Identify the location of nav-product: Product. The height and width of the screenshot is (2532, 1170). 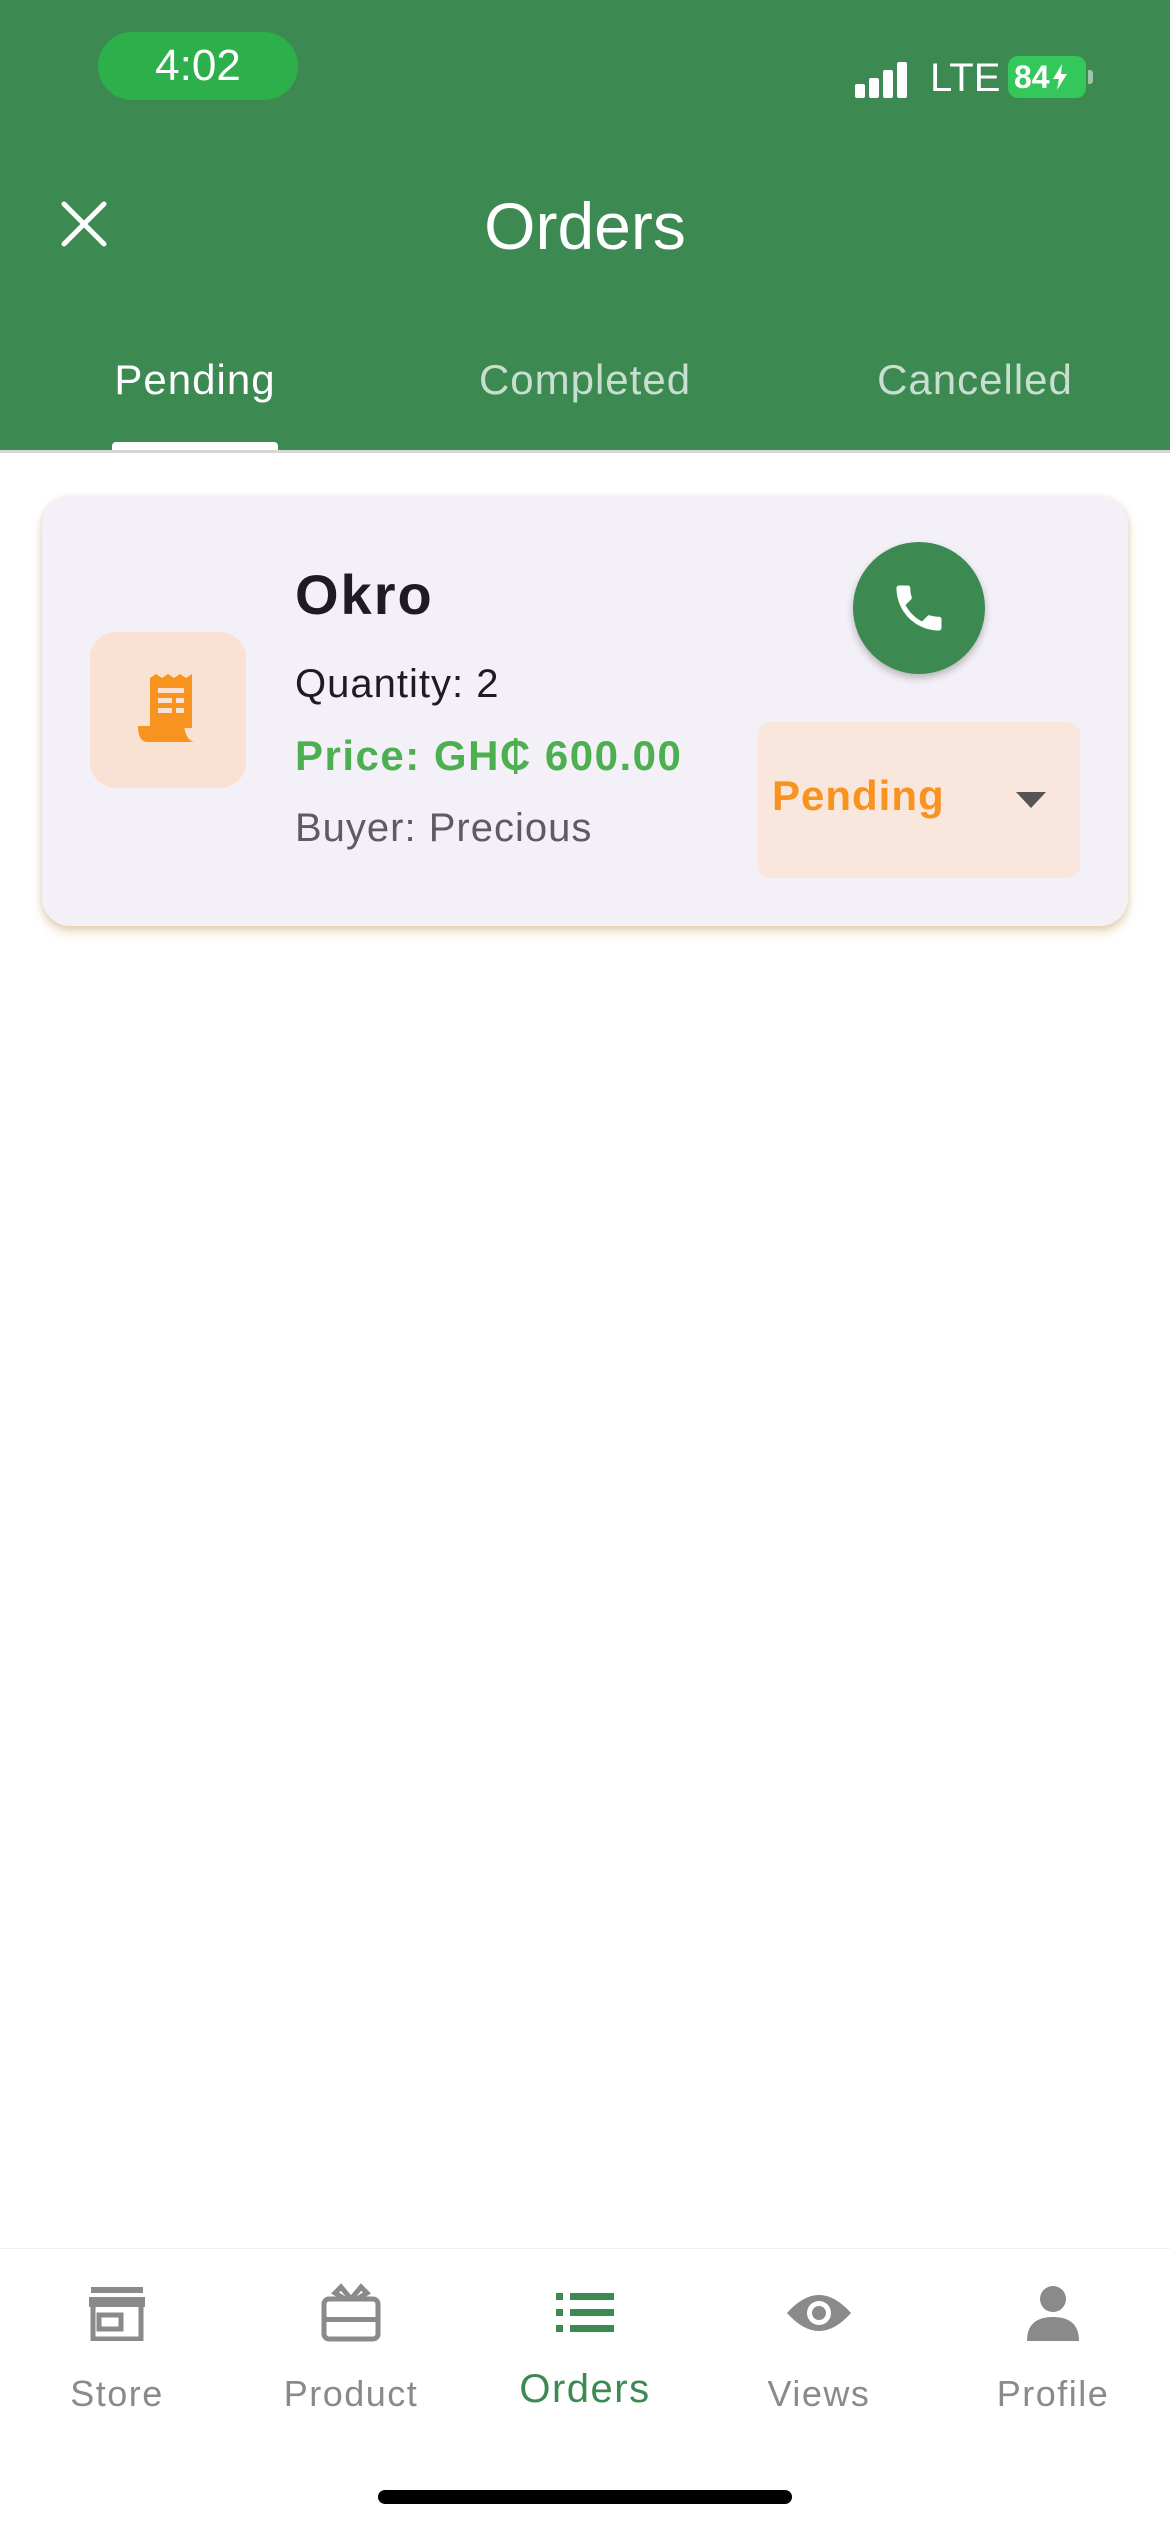
(351, 2359).